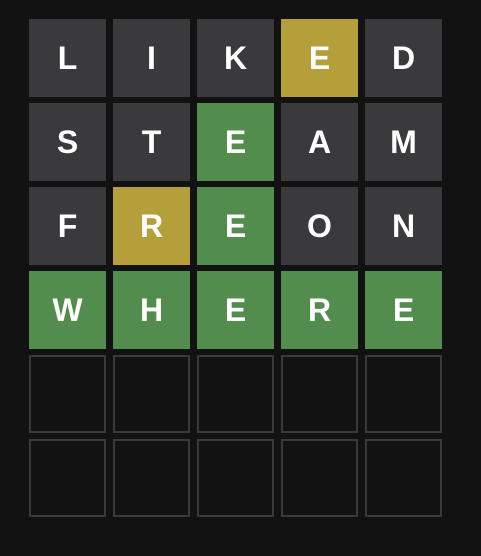  What do you see at coordinates (403, 58) in the screenshot?
I see `tile: D` at bounding box center [403, 58].